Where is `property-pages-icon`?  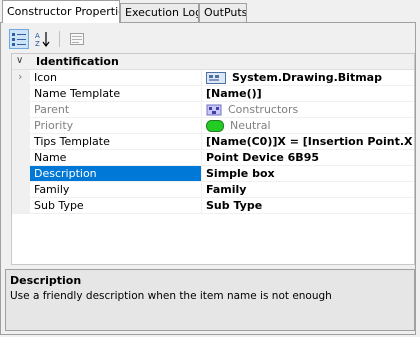
property-pages-icon is located at coordinates (77, 39).